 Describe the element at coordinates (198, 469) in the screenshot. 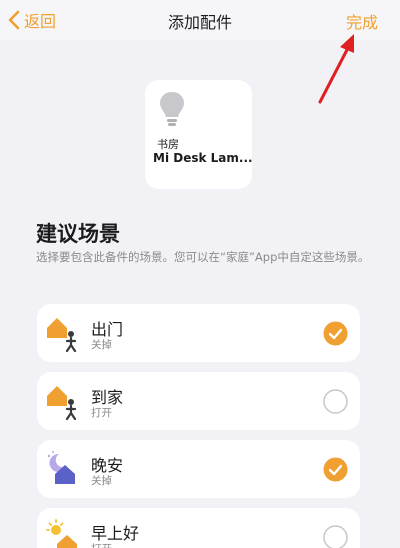

I see `scene-row-good-night: 晚安 关掉` at that location.